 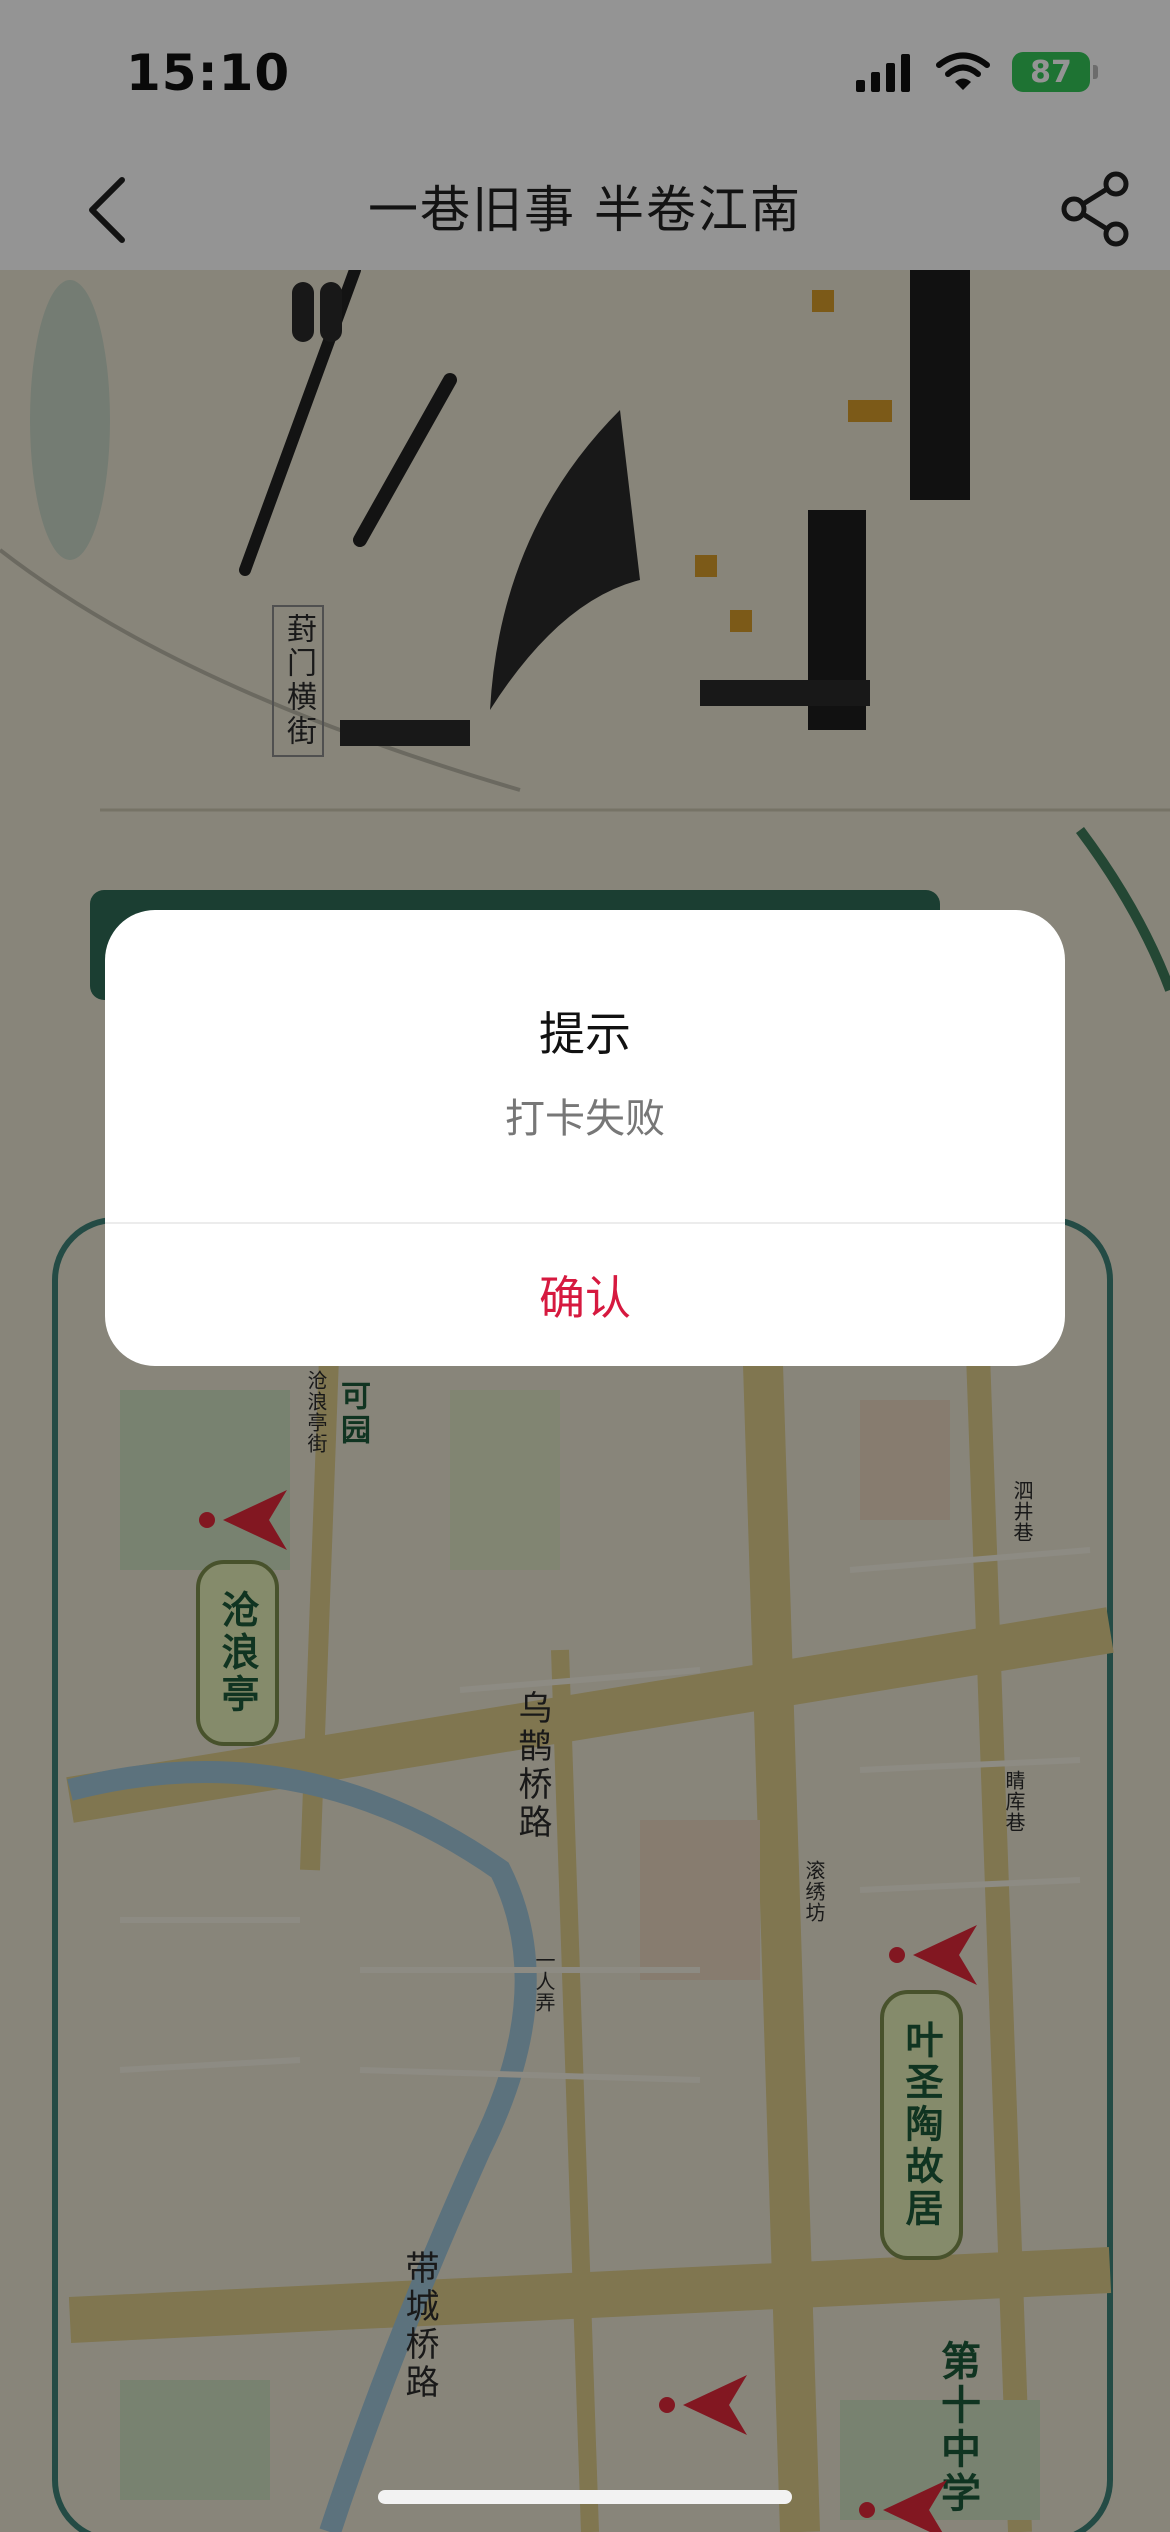 I want to click on confirm-button: 确认, so click(x=585, y=1295).